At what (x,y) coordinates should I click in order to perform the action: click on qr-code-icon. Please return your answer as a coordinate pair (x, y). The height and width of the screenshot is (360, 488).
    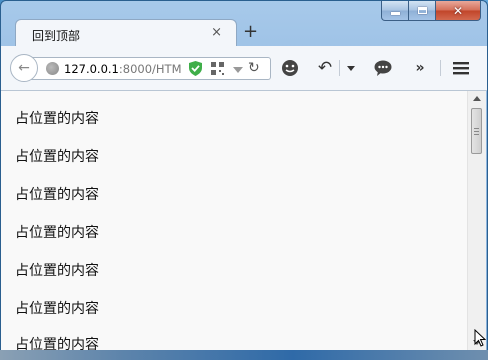
    Looking at the image, I should click on (217, 68).